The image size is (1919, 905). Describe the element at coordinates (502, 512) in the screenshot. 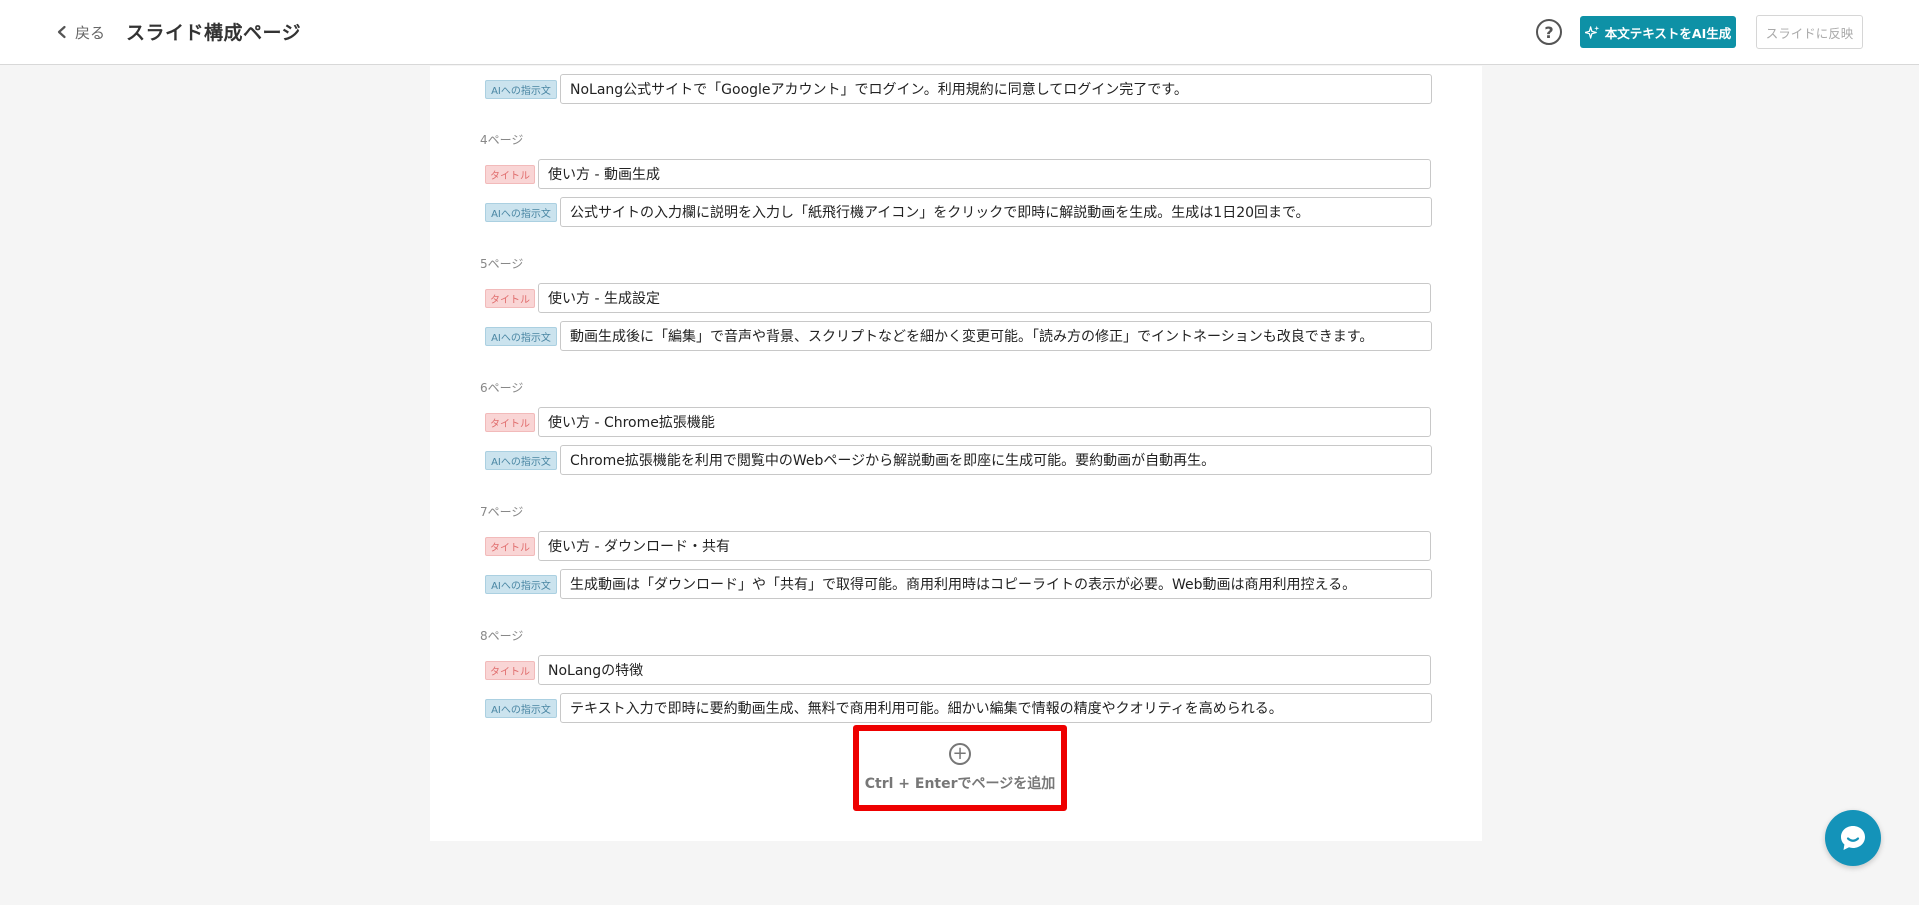

I see `page-label: 7ページ` at that location.